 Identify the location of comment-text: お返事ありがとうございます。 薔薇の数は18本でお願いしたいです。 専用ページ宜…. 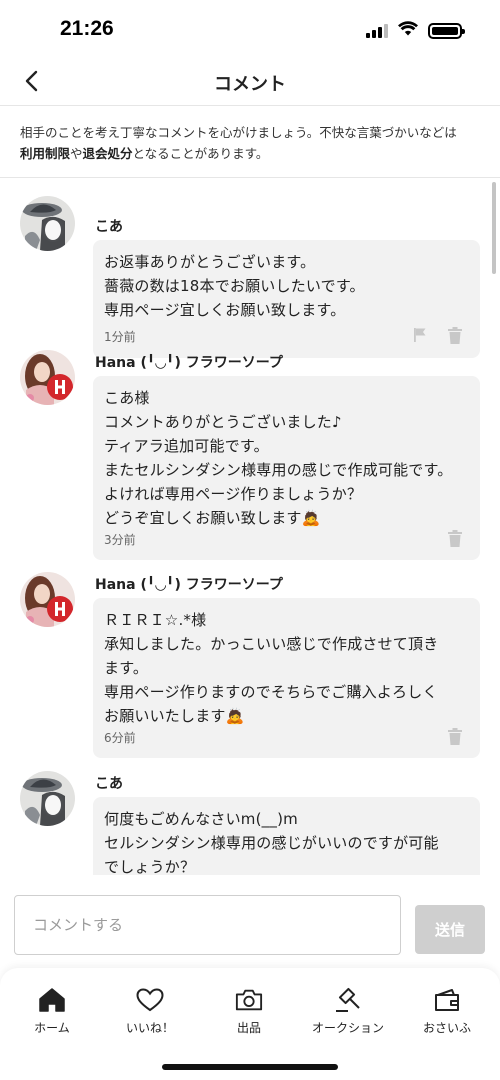
(234, 286).